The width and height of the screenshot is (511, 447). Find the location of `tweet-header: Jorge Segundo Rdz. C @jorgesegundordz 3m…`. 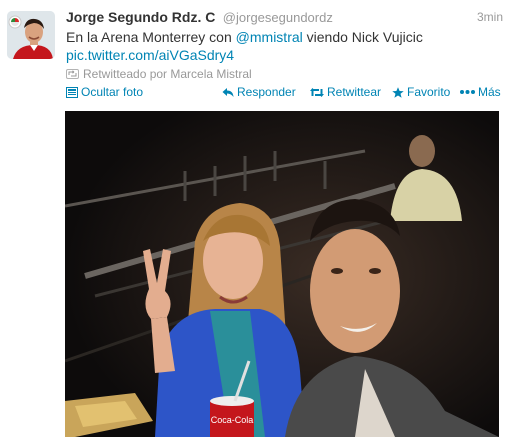

tweet-header: Jorge Segundo Rdz. C @jorgesegundordz 3m… is located at coordinates (284, 18).